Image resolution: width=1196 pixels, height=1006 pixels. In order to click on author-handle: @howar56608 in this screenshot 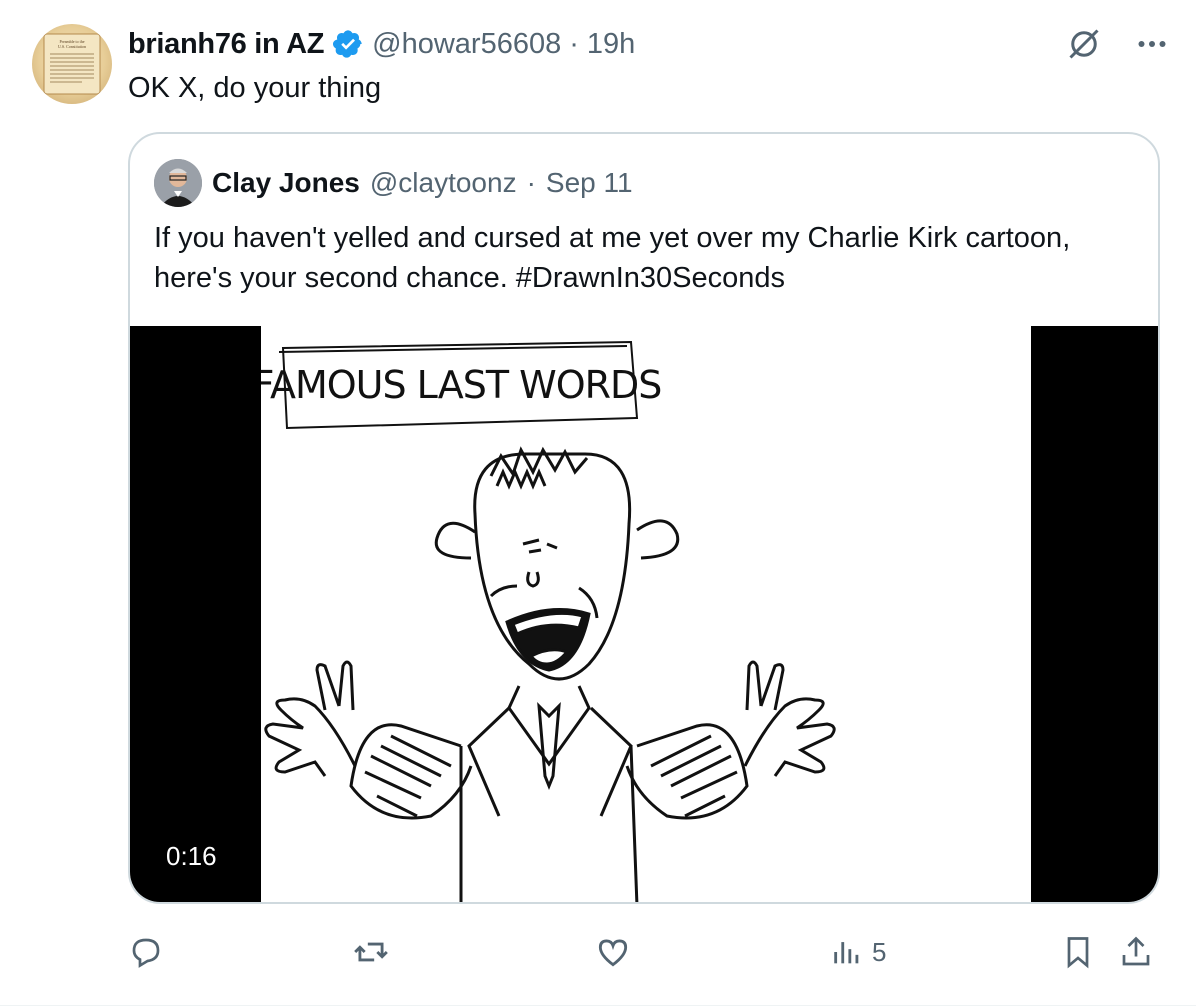, I will do `click(466, 44)`.